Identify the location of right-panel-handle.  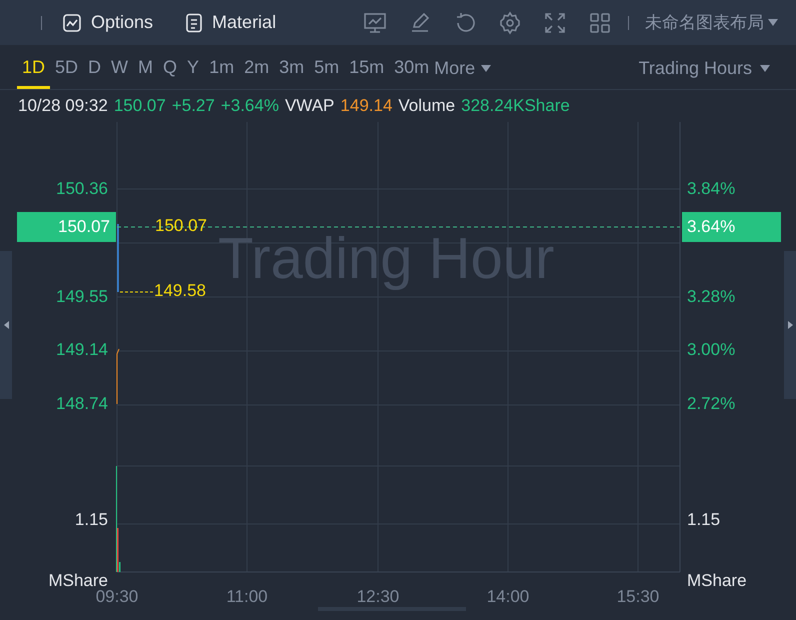
(790, 325).